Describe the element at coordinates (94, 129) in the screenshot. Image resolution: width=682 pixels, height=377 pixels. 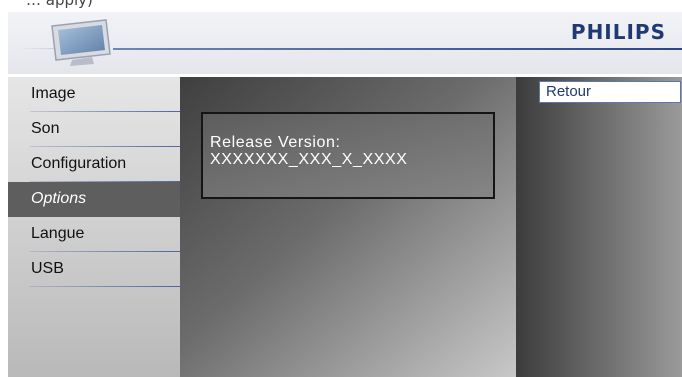
I see `menu-item-son: Son` at that location.